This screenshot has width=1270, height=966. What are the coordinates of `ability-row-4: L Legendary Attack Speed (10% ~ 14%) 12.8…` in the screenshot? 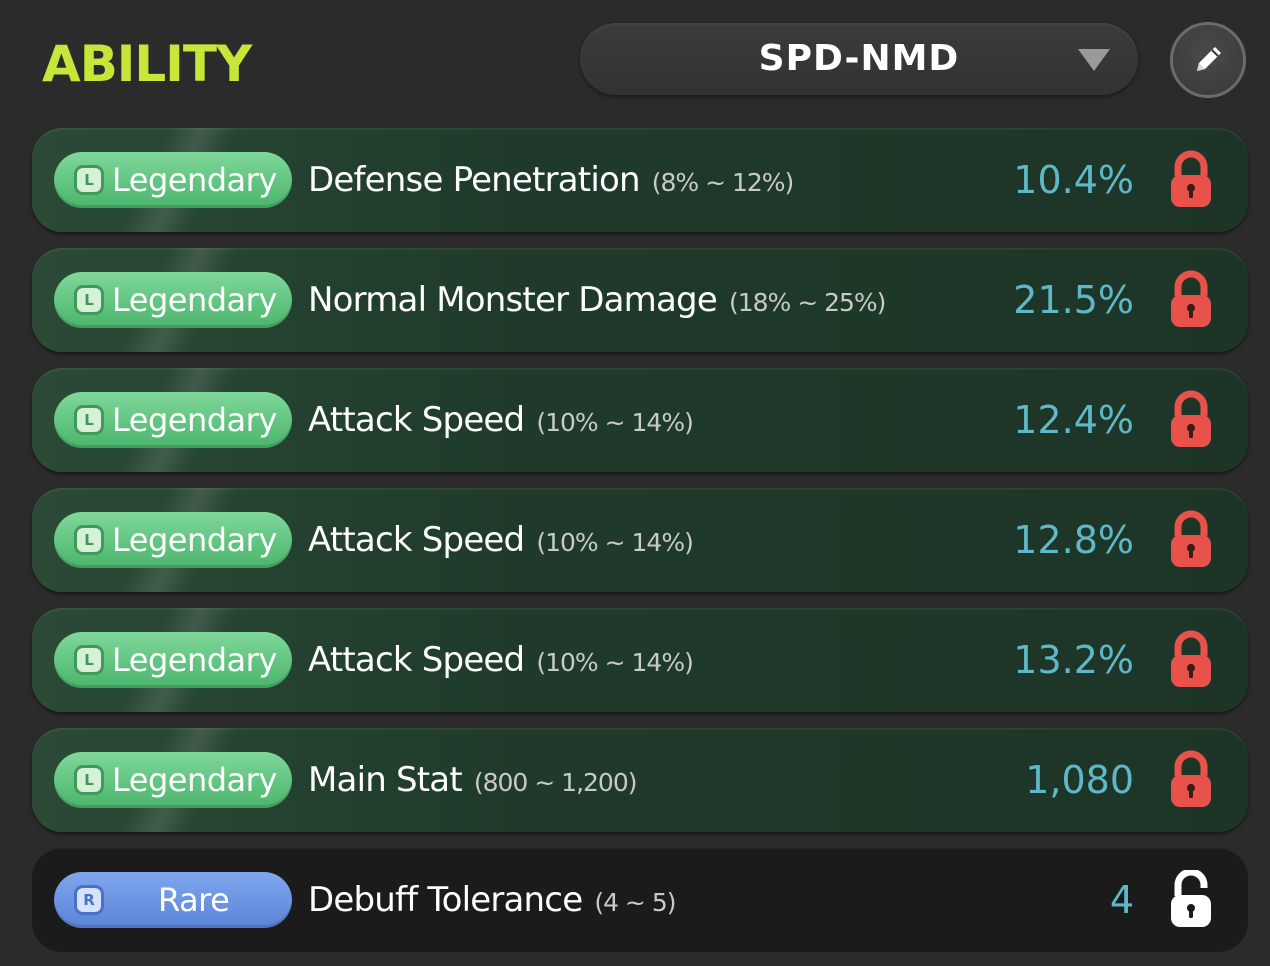 It's located at (640, 540).